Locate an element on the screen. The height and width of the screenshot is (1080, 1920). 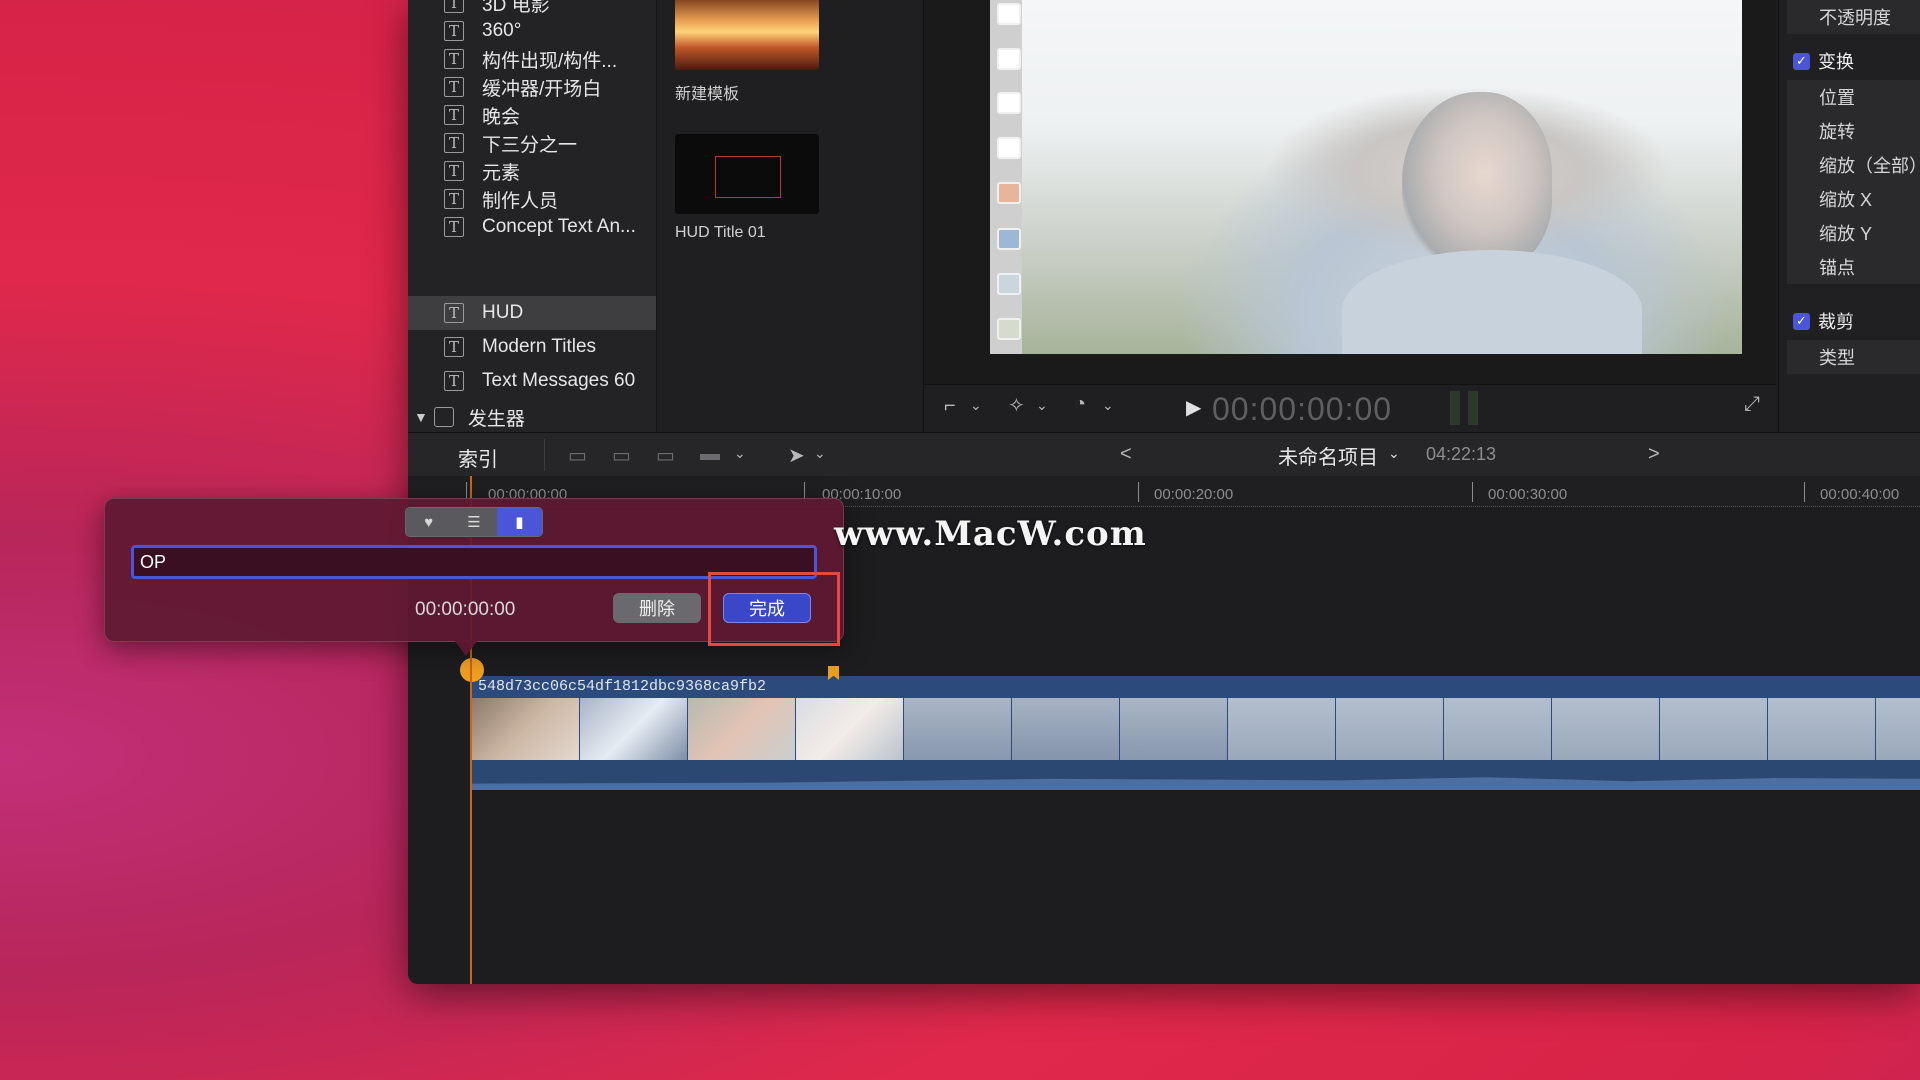
chapter-marker-icon: ▮ is located at coordinates (519, 522).